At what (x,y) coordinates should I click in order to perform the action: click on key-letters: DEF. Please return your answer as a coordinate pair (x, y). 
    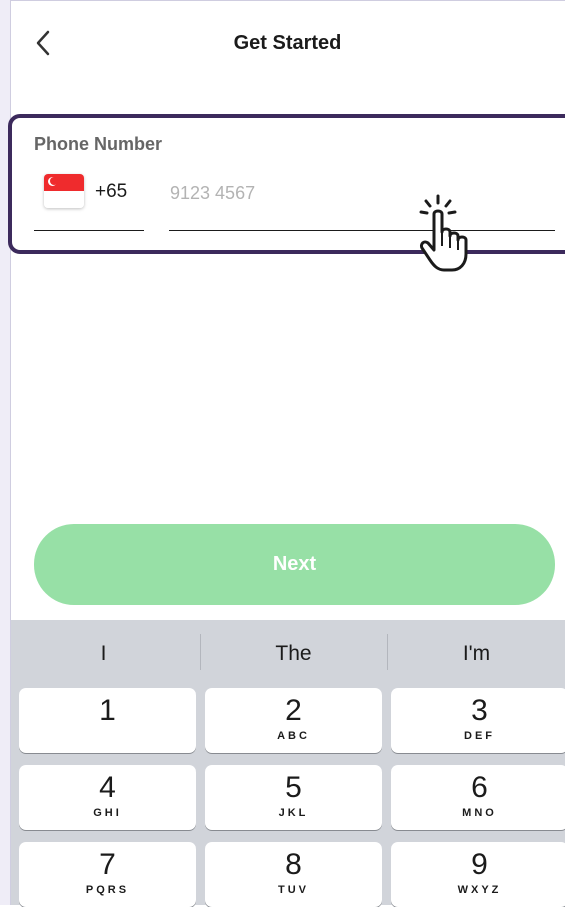
    Looking at the image, I should click on (479, 736).